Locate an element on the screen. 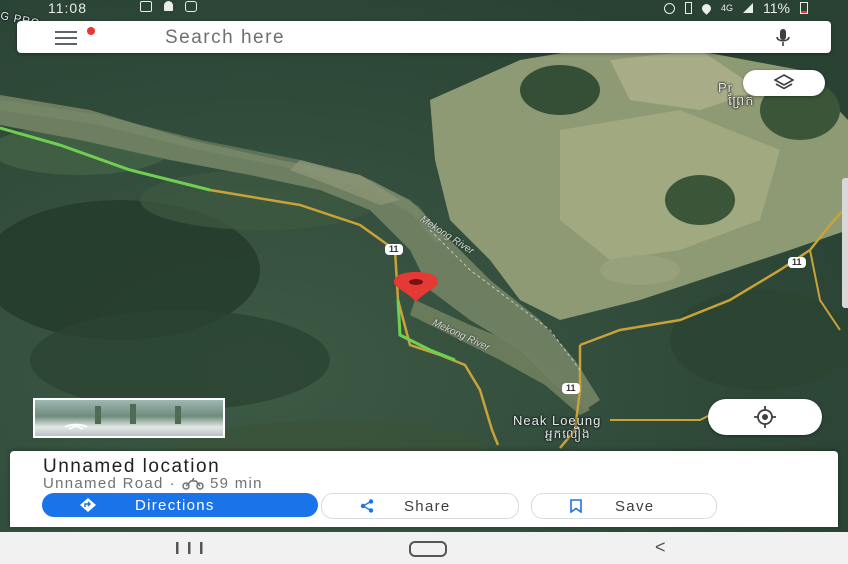 This screenshot has width=848, height=564. location-status-icon is located at coordinates (706, 8).